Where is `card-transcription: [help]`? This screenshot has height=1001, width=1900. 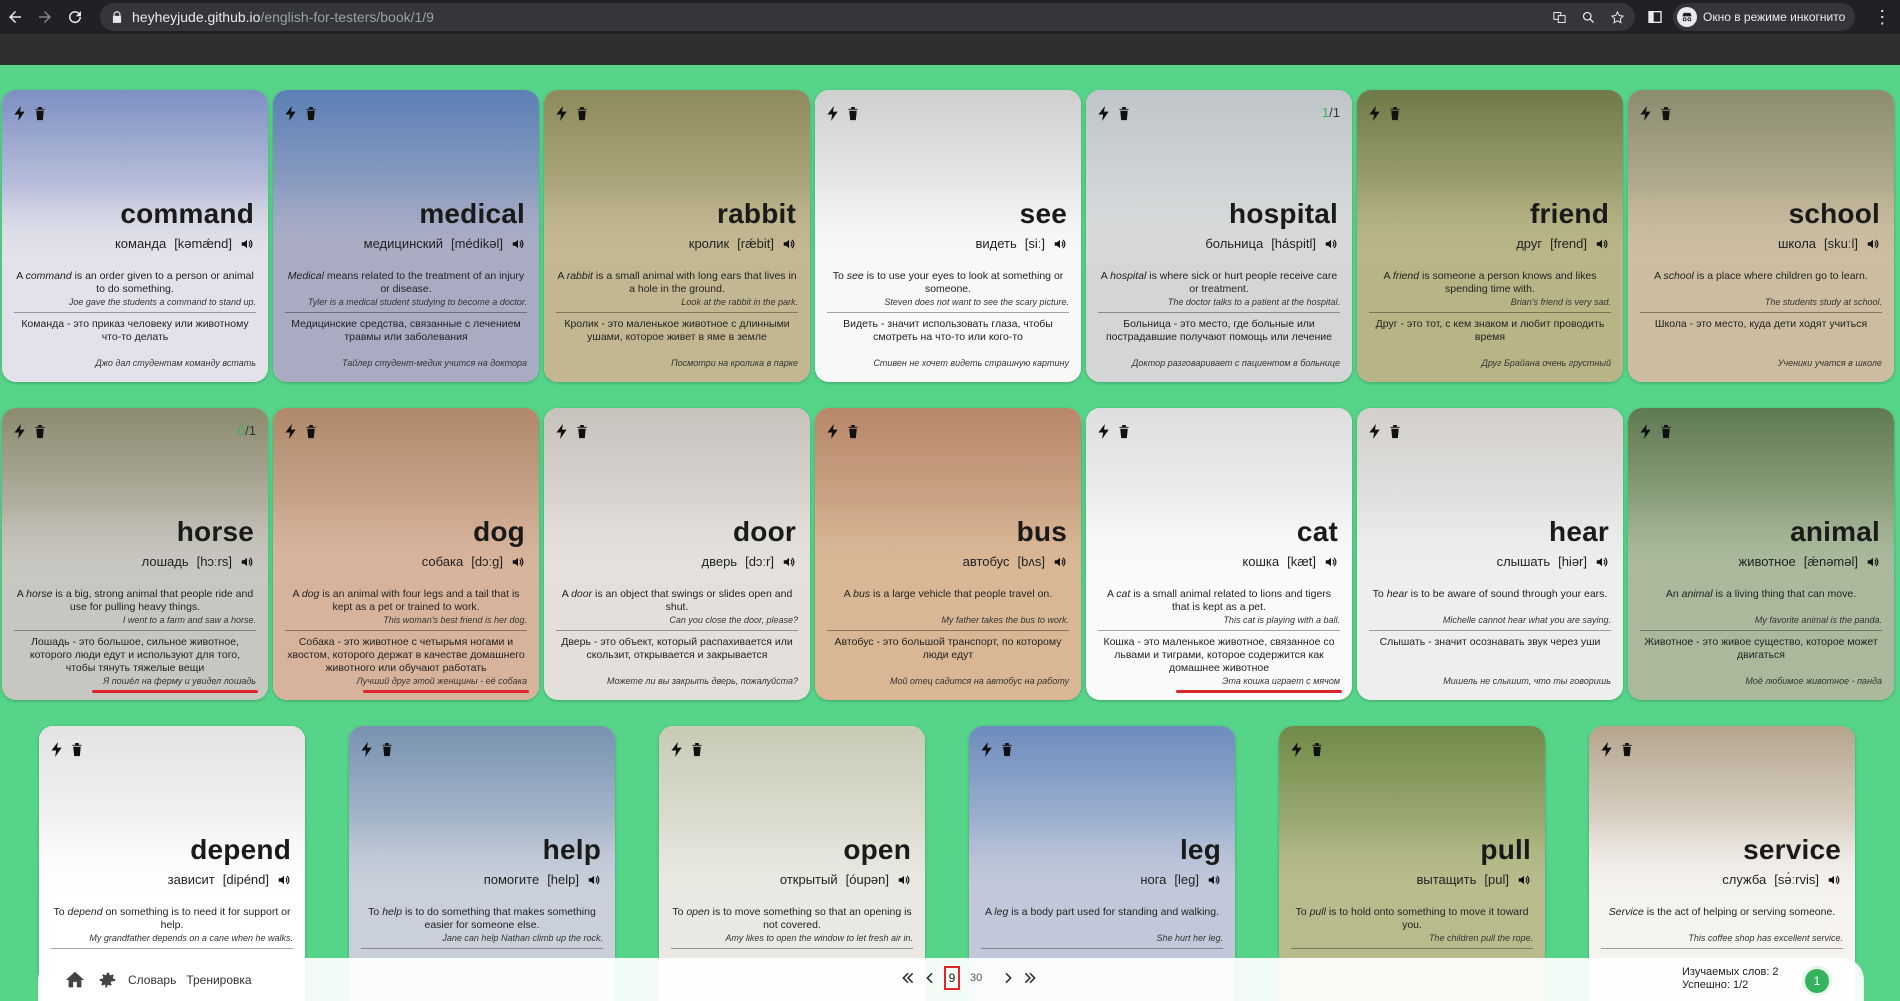
card-transcription: [help] is located at coordinates (563, 879).